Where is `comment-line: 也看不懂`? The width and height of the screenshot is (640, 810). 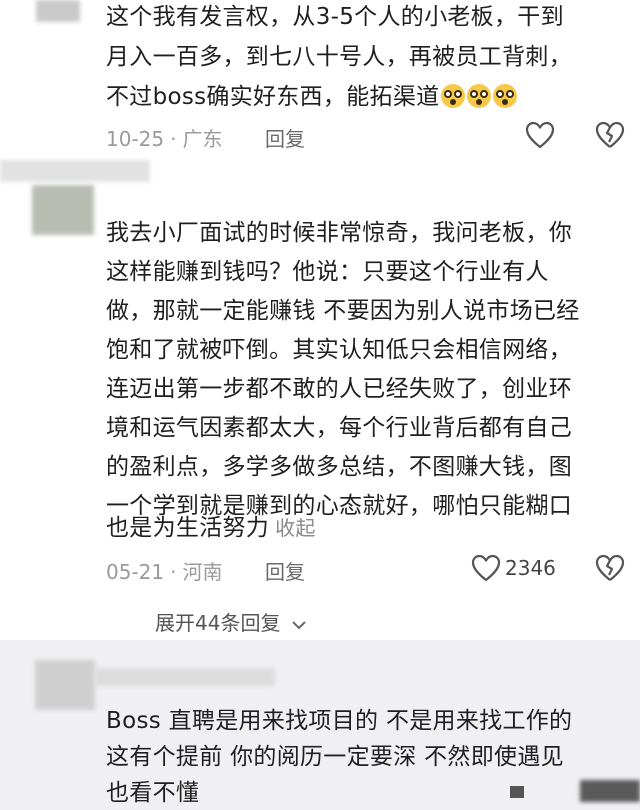 comment-line: 也看不懂 is located at coordinates (153, 793).